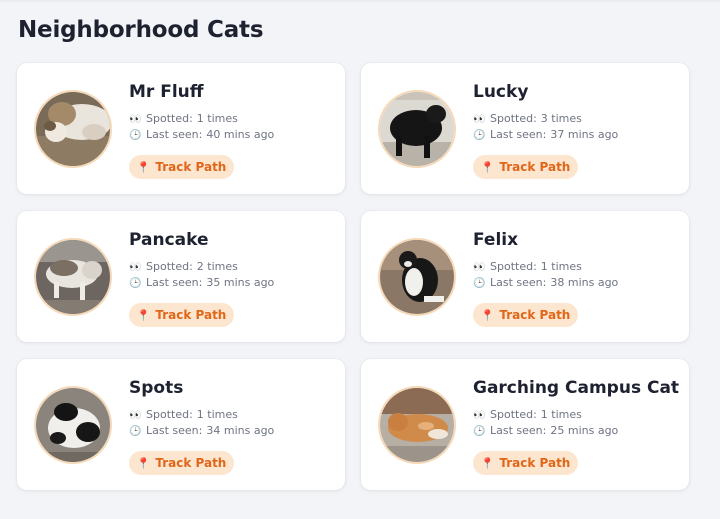 This screenshot has height=519, width=720. What do you see at coordinates (156, 388) in the screenshot?
I see `cat-name: Spots` at bounding box center [156, 388].